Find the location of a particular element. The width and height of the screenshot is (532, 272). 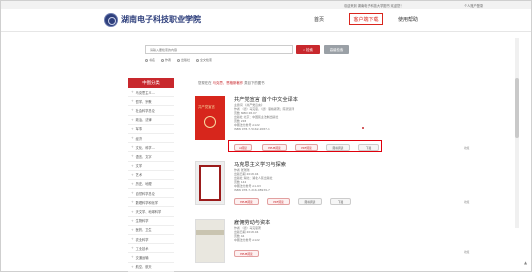

search-button-label: 检索 is located at coordinates (309, 50).